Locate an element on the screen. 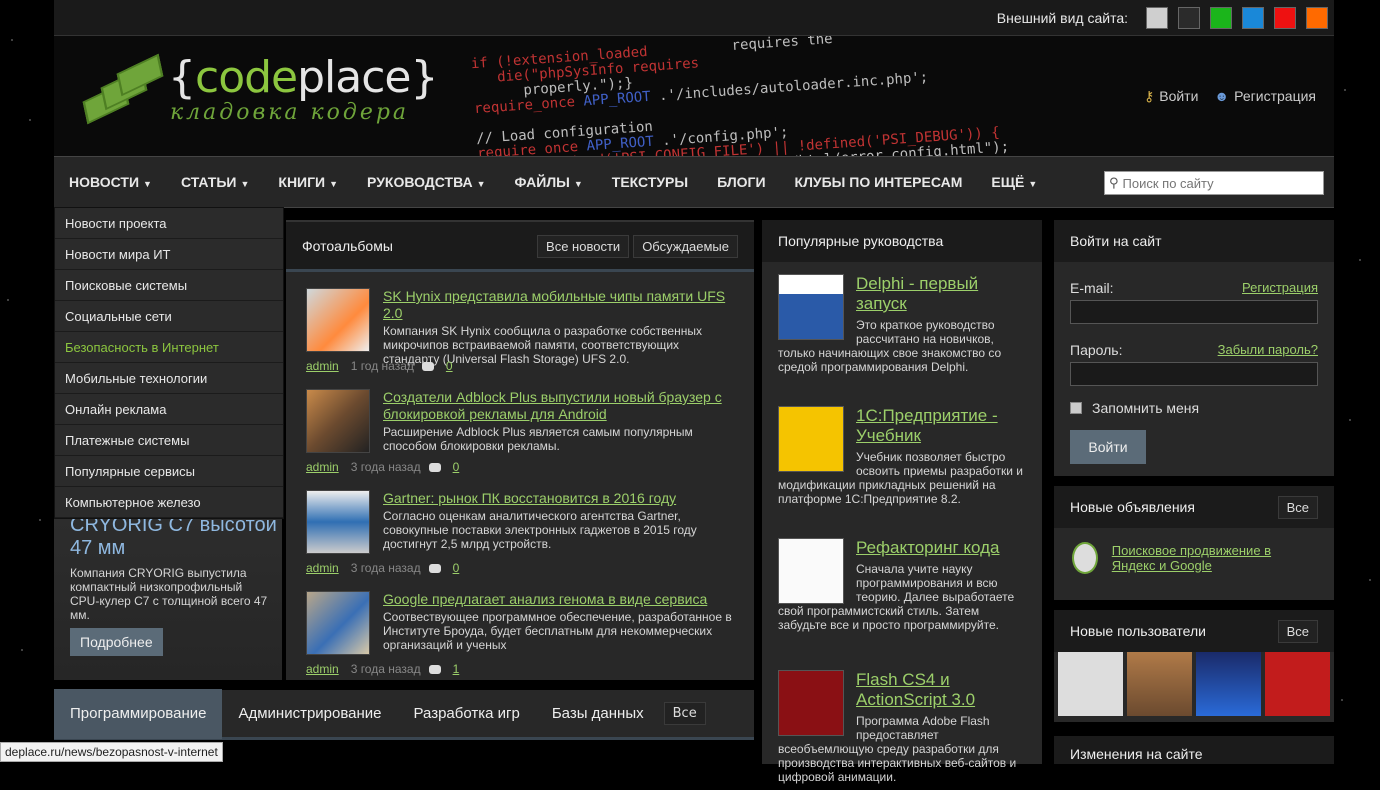 The image size is (1380, 790). search-box: ⚲ is located at coordinates (1214, 183).